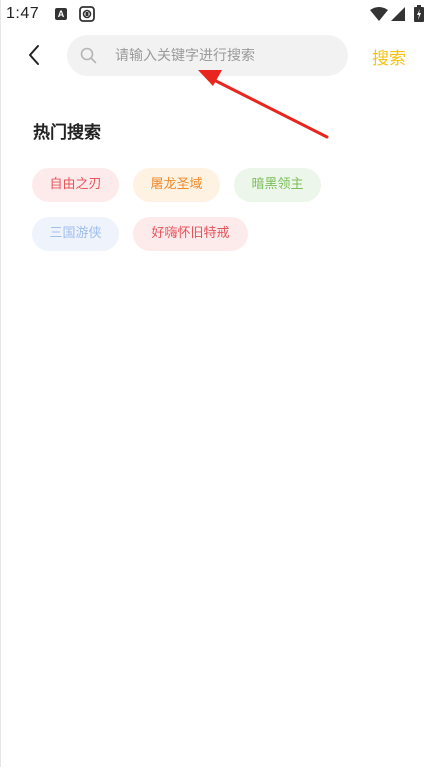  What do you see at coordinates (190, 234) in the screenshot?
I see `hot-search-tag: 好嗨怀旧特戒` at bounding box center [190, 234].